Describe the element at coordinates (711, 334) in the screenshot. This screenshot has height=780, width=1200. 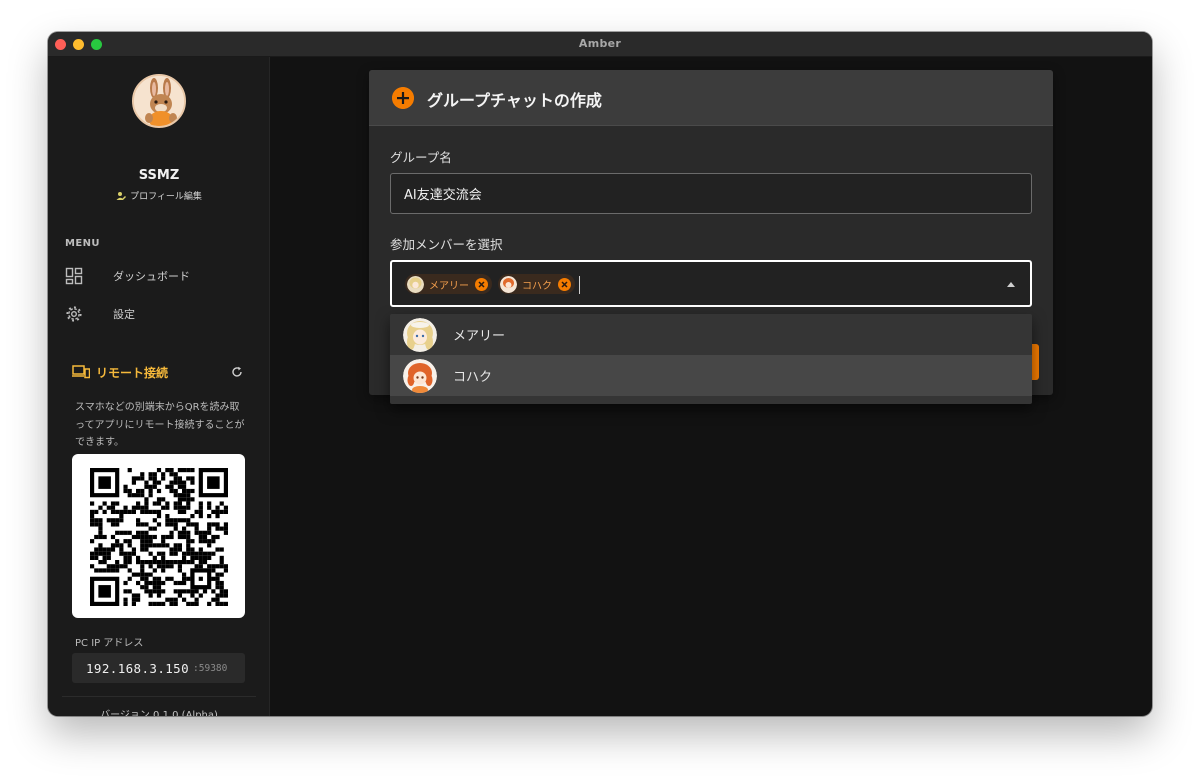
I see `member-option-mary: メアリー` at that location.